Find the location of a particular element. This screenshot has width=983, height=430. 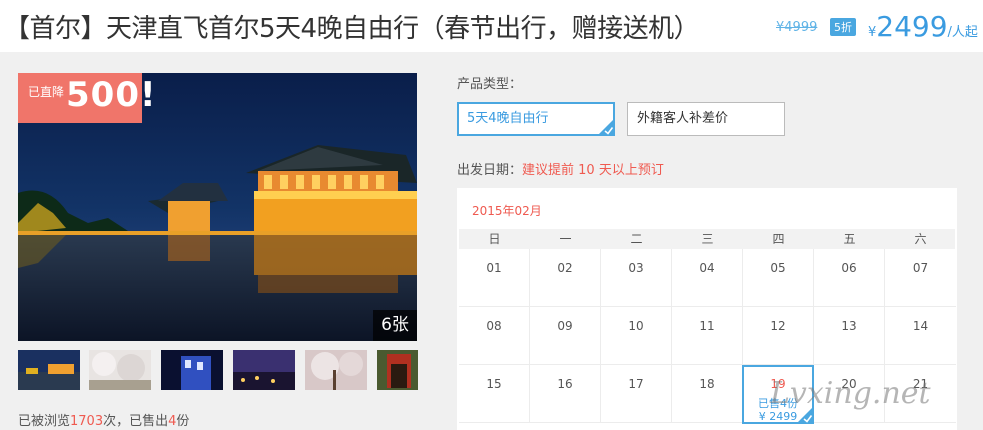

option-foreigner-surcharge: 外籍客人补差价 is located at coordinates (706, 119).